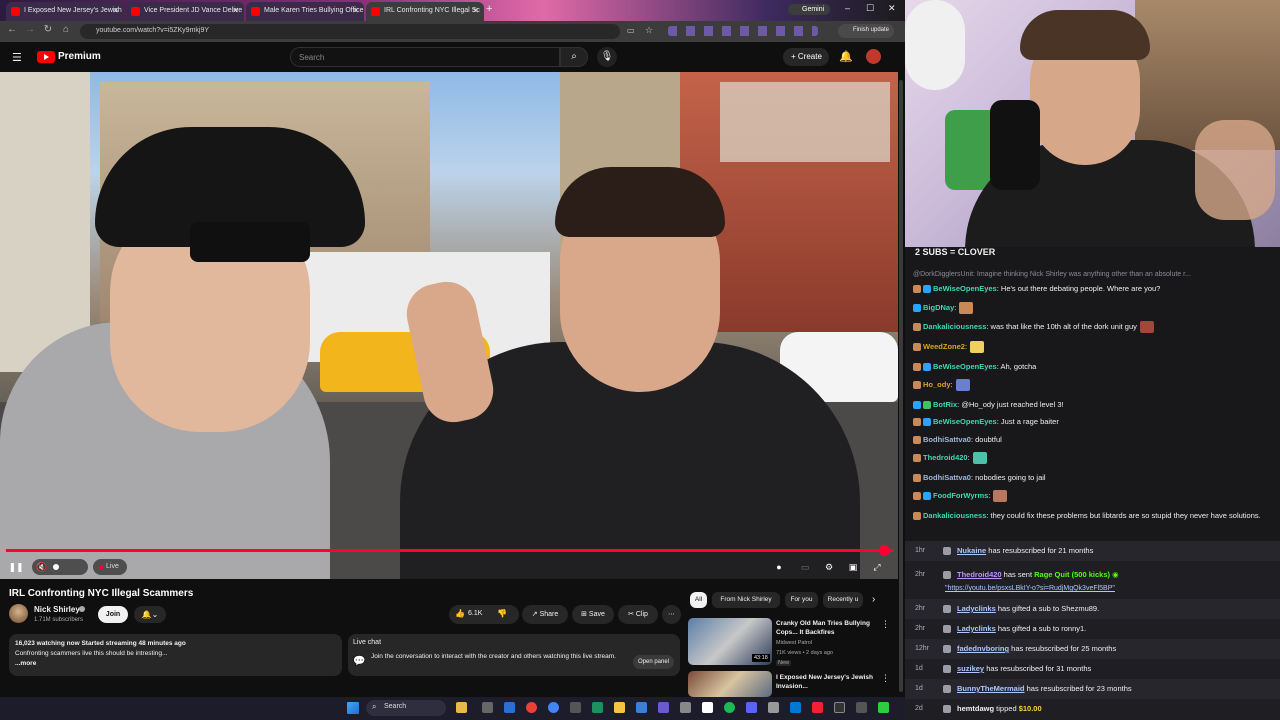  I want to click on chat-message: BotRix: @Ho_ody just reached level 3!, so click(1094, 405).